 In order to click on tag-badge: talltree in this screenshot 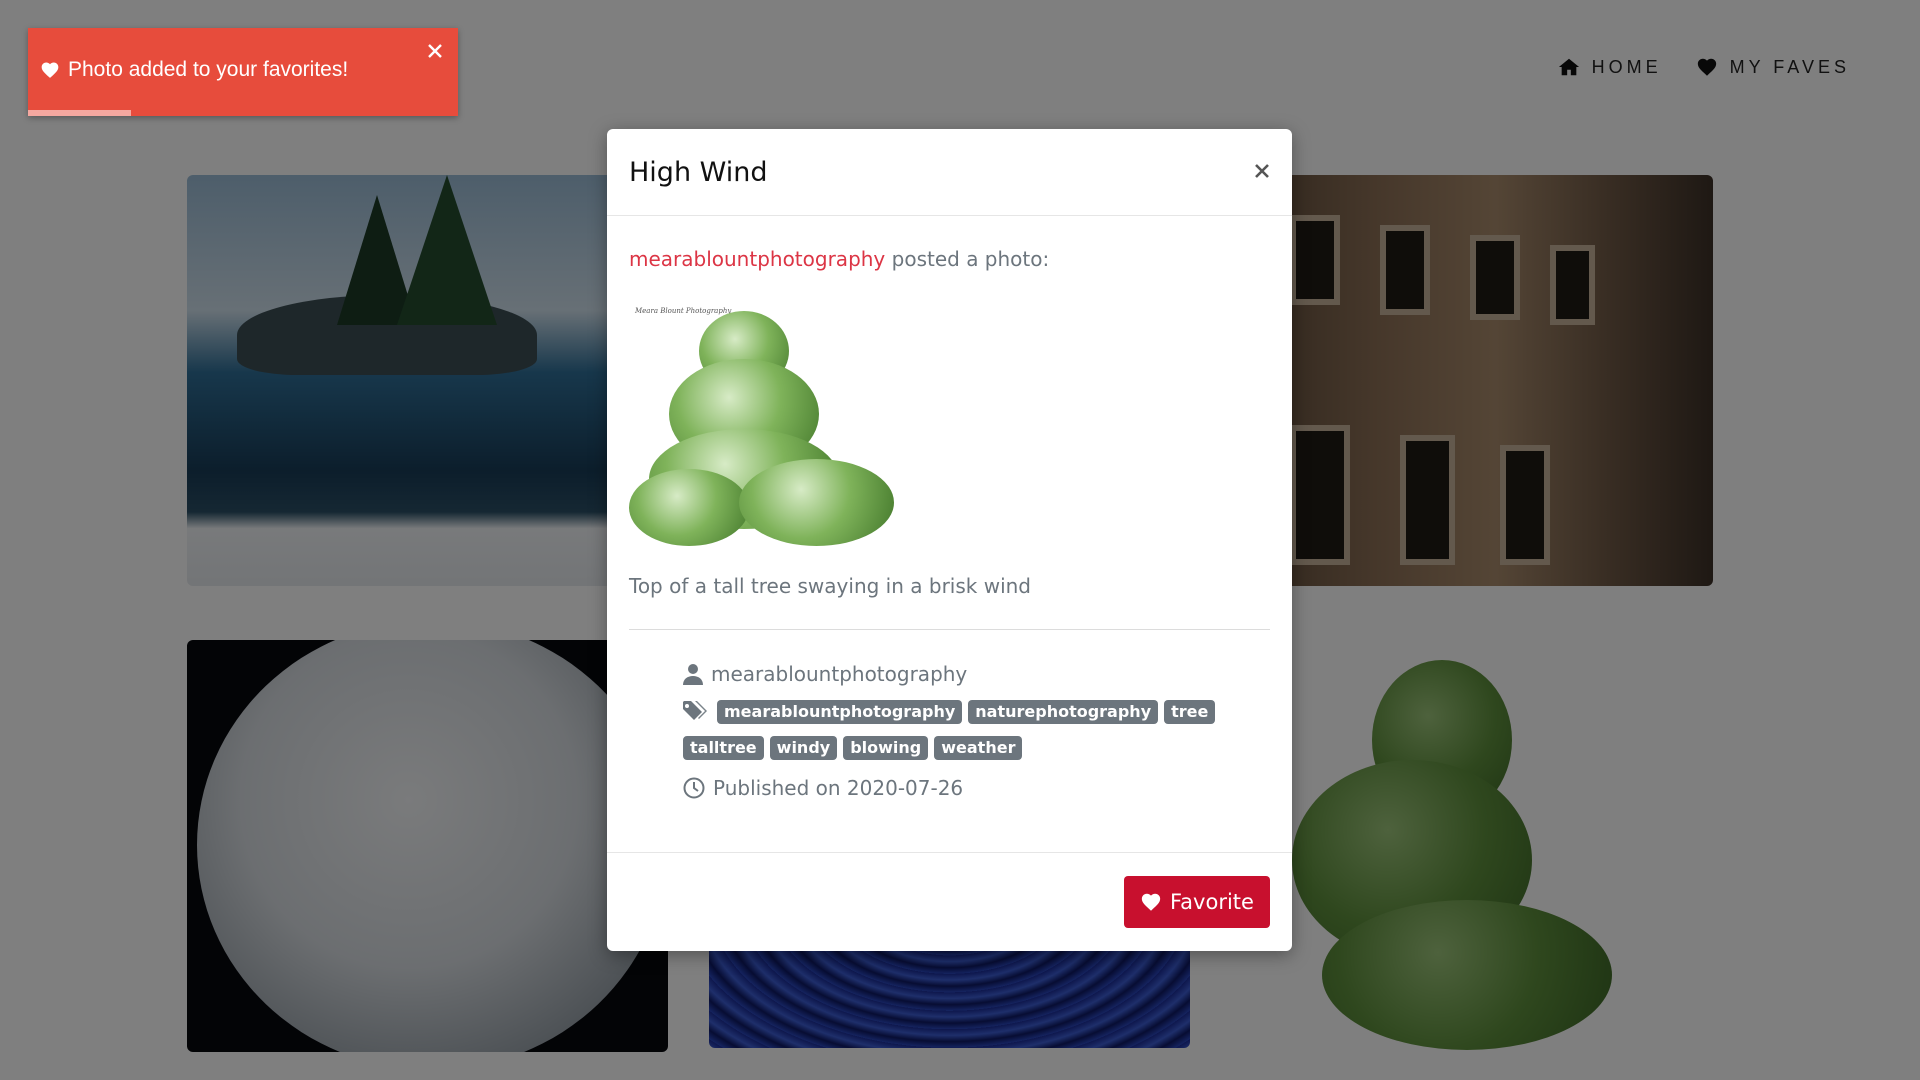, I will do `click(723, 748)`.